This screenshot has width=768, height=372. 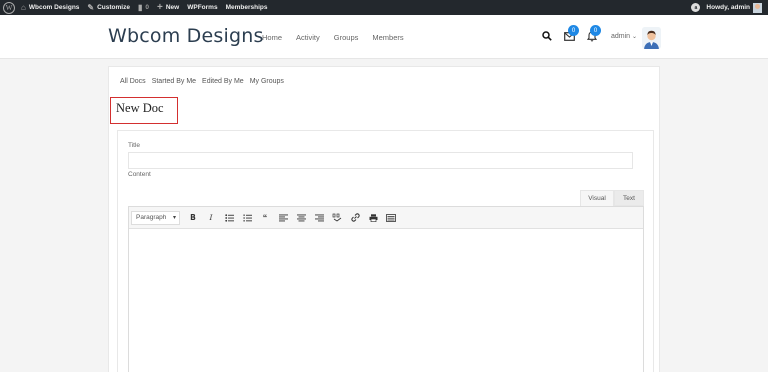 I want to click on title-label: Title, so click(x=134, y=145).